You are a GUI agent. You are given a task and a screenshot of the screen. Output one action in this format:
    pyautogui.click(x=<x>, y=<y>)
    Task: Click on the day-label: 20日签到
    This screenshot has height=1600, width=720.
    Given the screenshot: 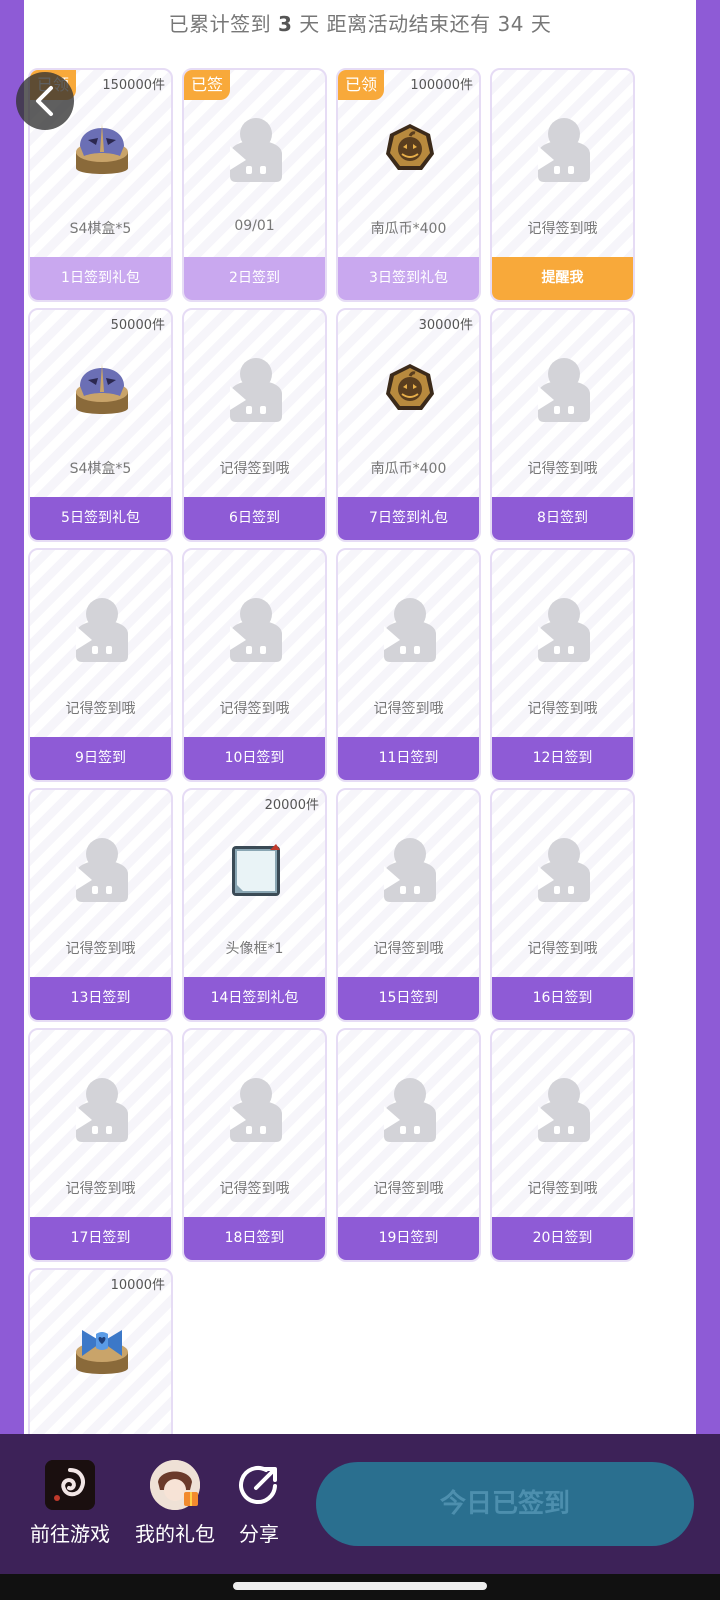 What is the action you would take?
    pyautogui.click(x=562, y=1238)
    